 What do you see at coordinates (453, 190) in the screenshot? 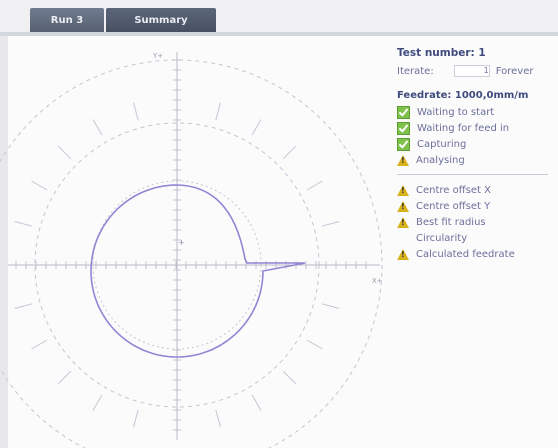
I see `result-label: Centre offset X` at bounding box center [453, 190].